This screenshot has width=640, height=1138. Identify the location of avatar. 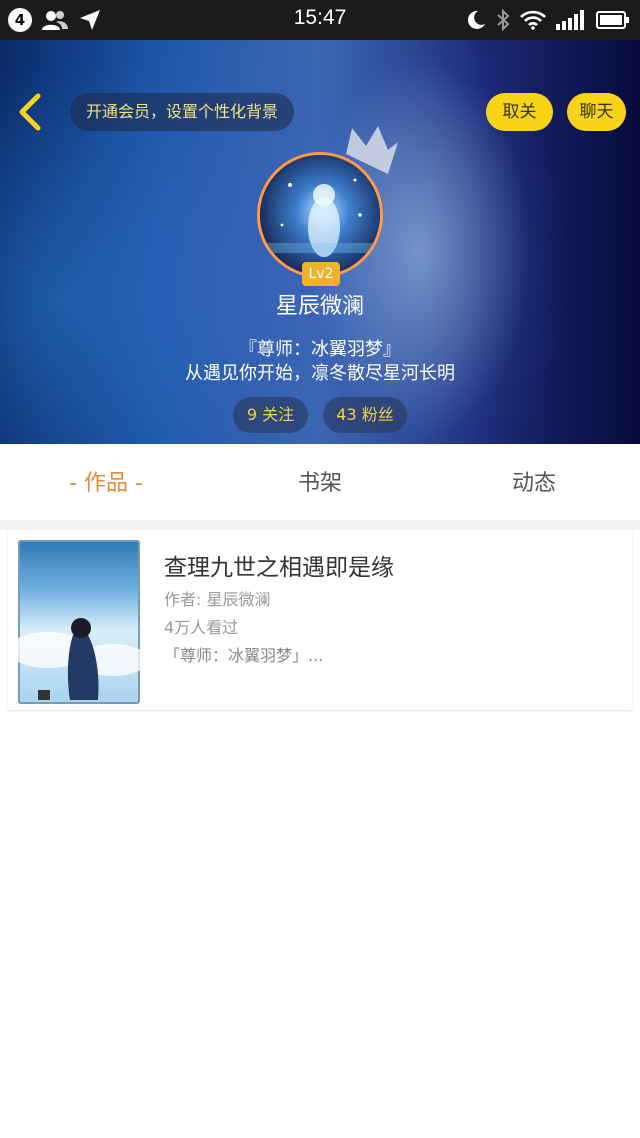
(320, 215).